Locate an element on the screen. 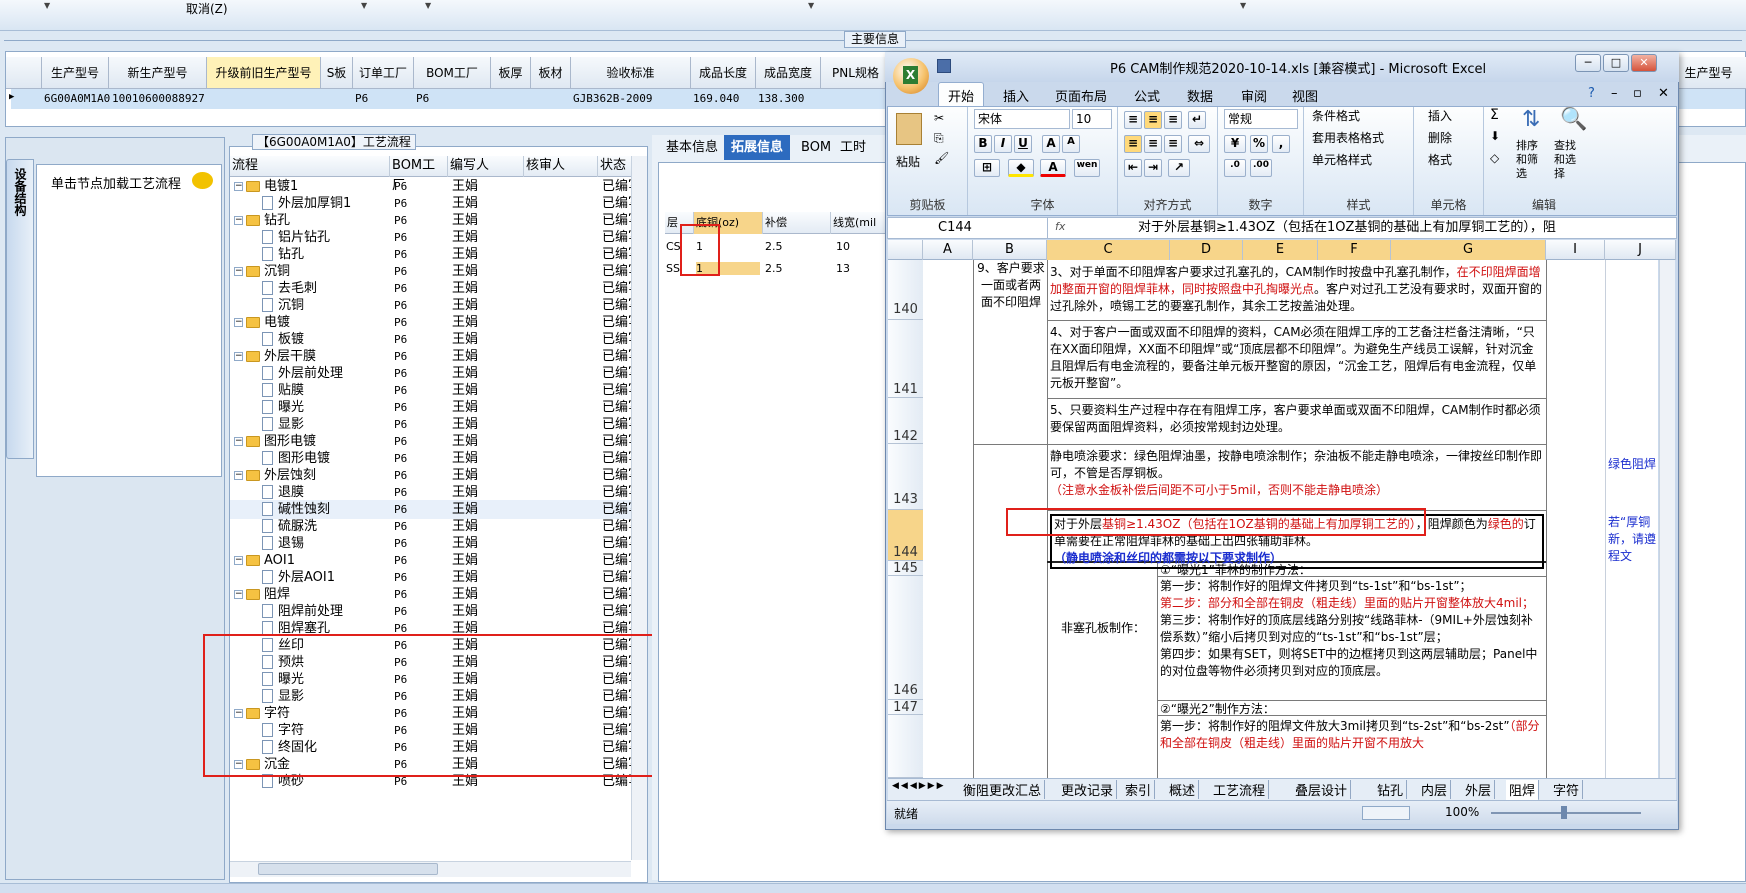  insert-button: 插入 is located at coordinates (1440, 115).